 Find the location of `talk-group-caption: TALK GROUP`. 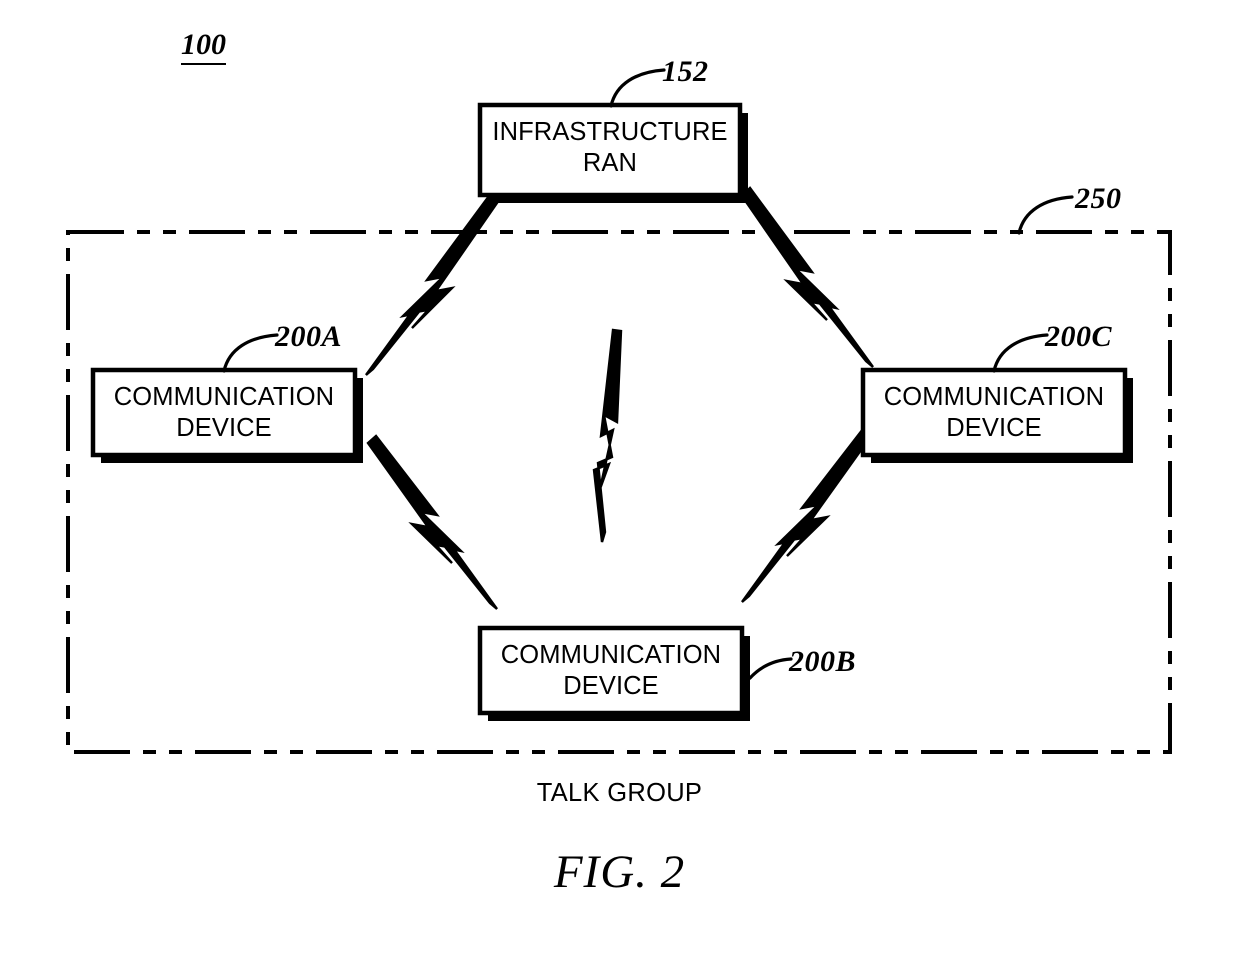

talk-group-caption: TALK GROUP is located at coordinates (619, 793).